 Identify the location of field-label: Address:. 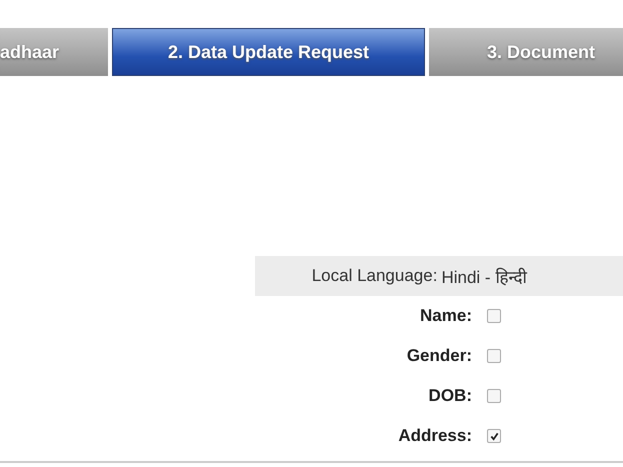
(434, 436).